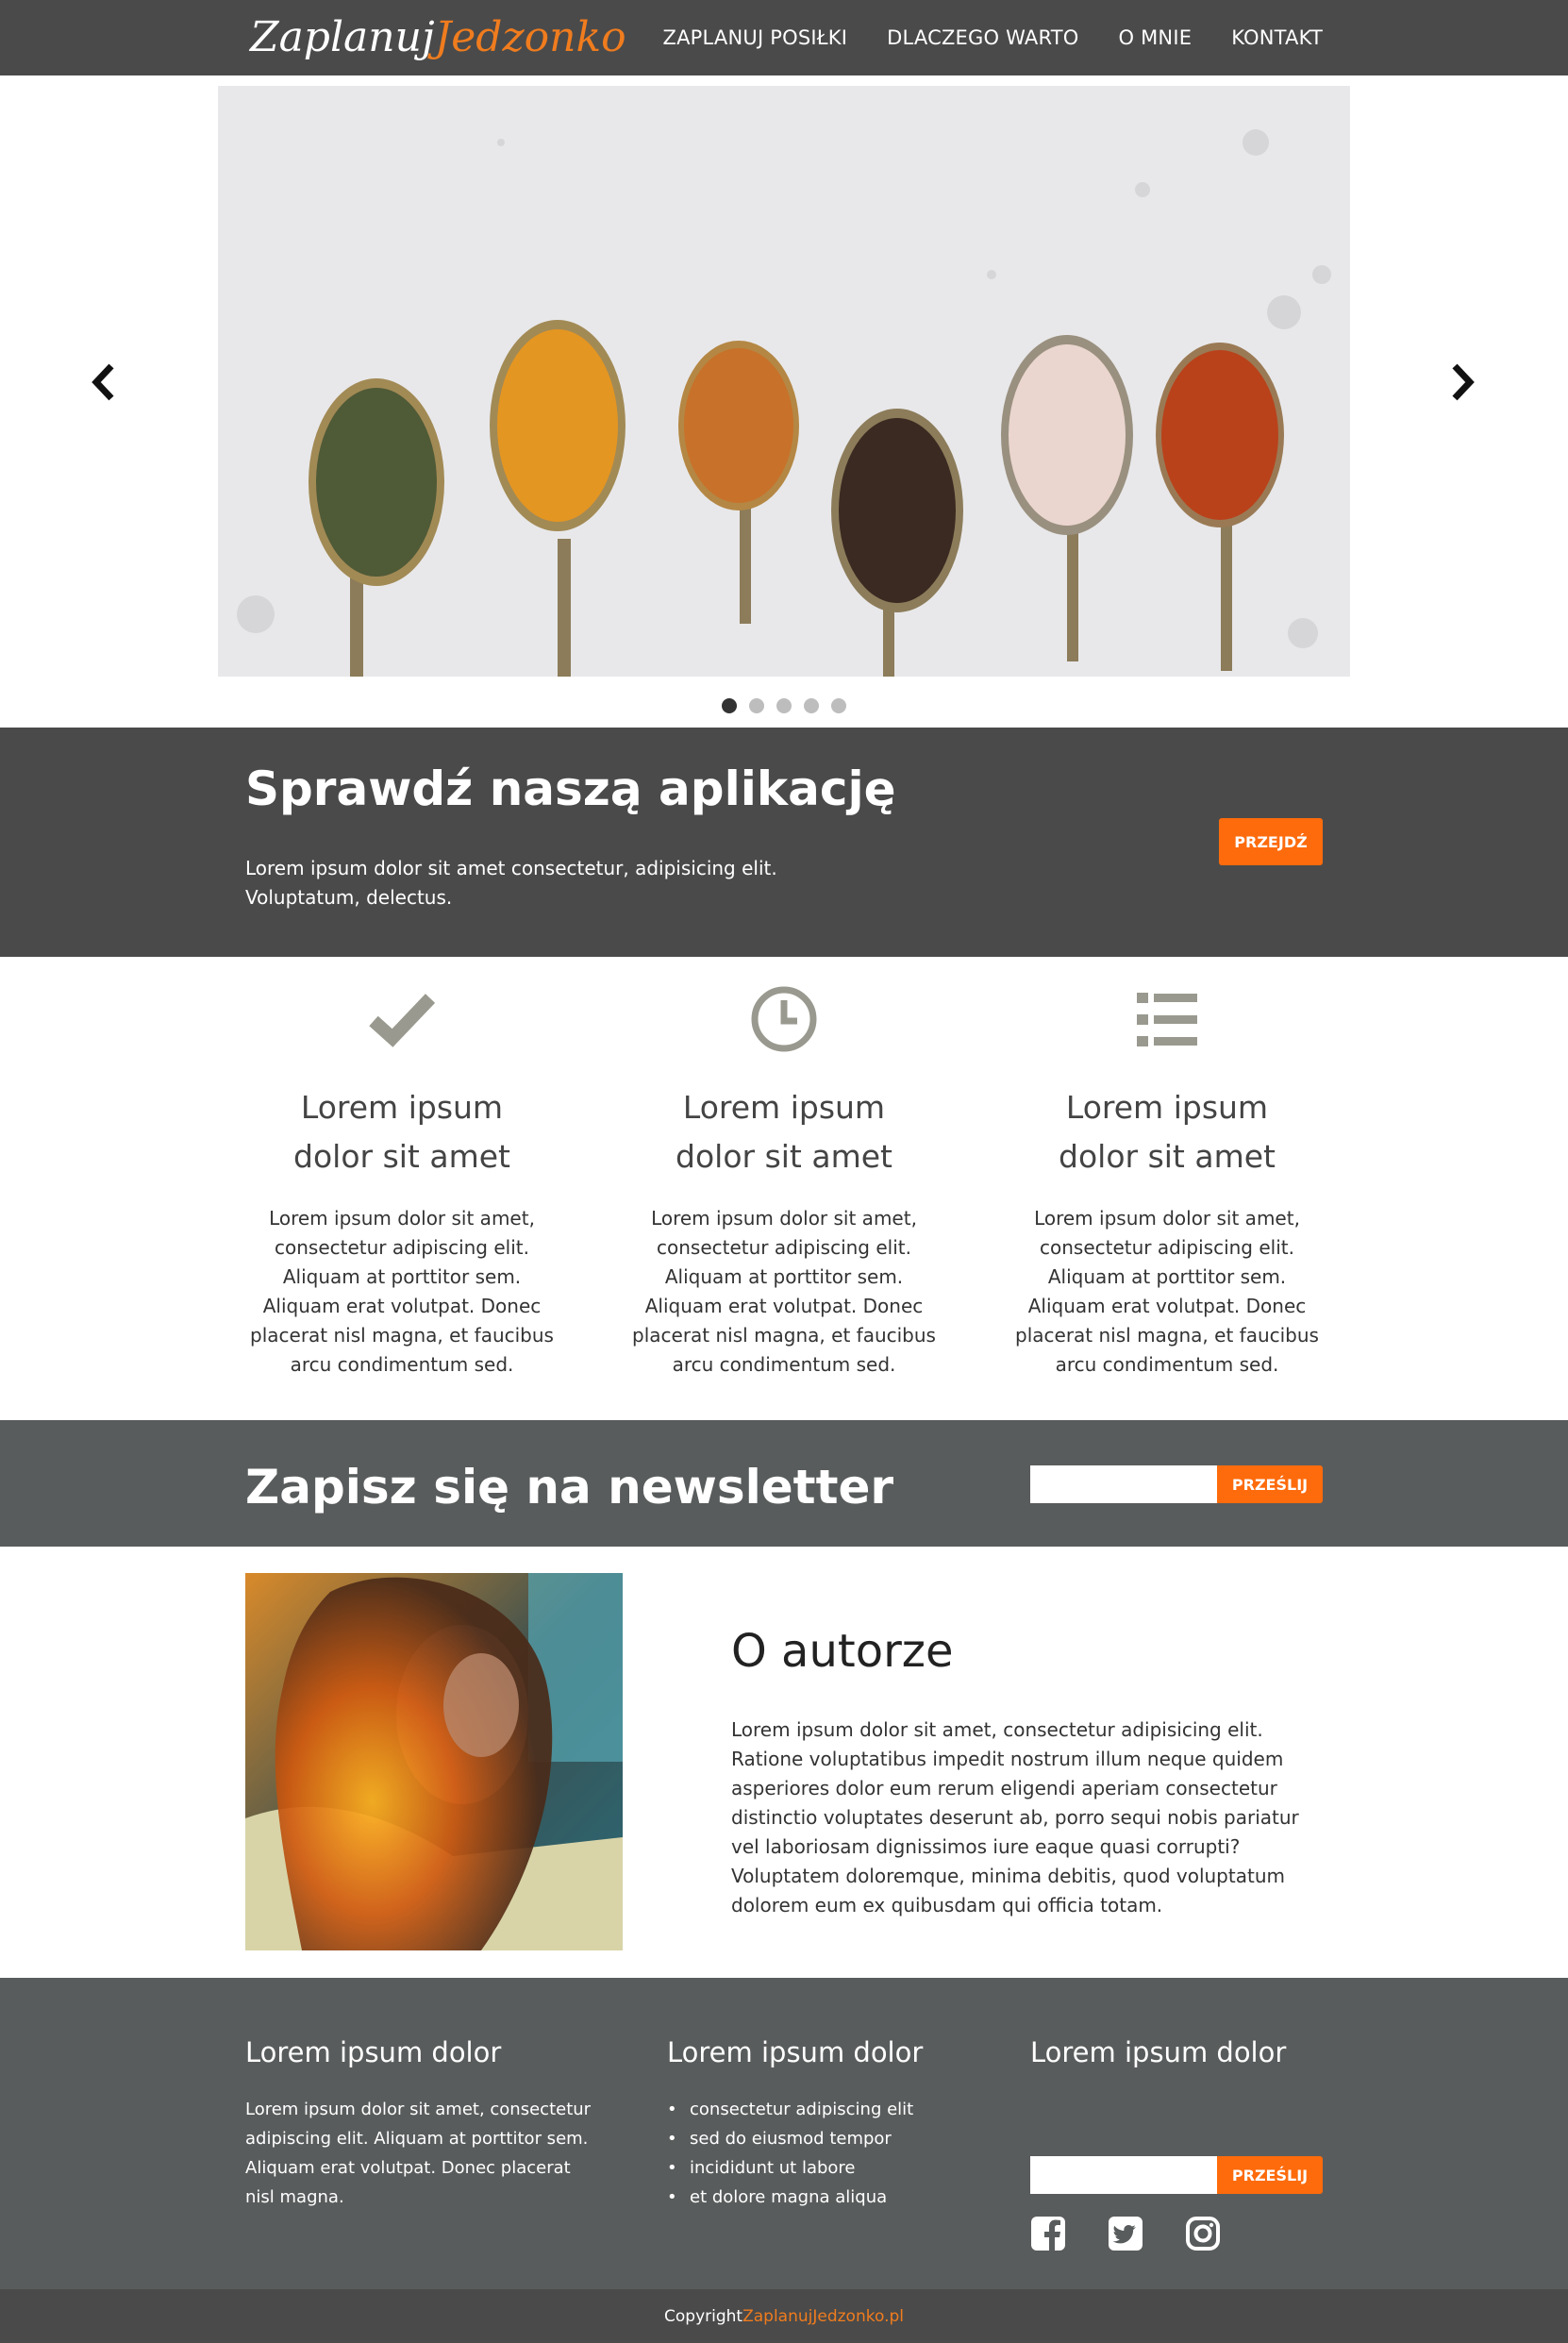 The image size is (1568, 2343). Describe the element at coordinates (1270, 1484) in the screenshot. I see `newsletter-submit-button: PRZEŚLIJ` at that location.